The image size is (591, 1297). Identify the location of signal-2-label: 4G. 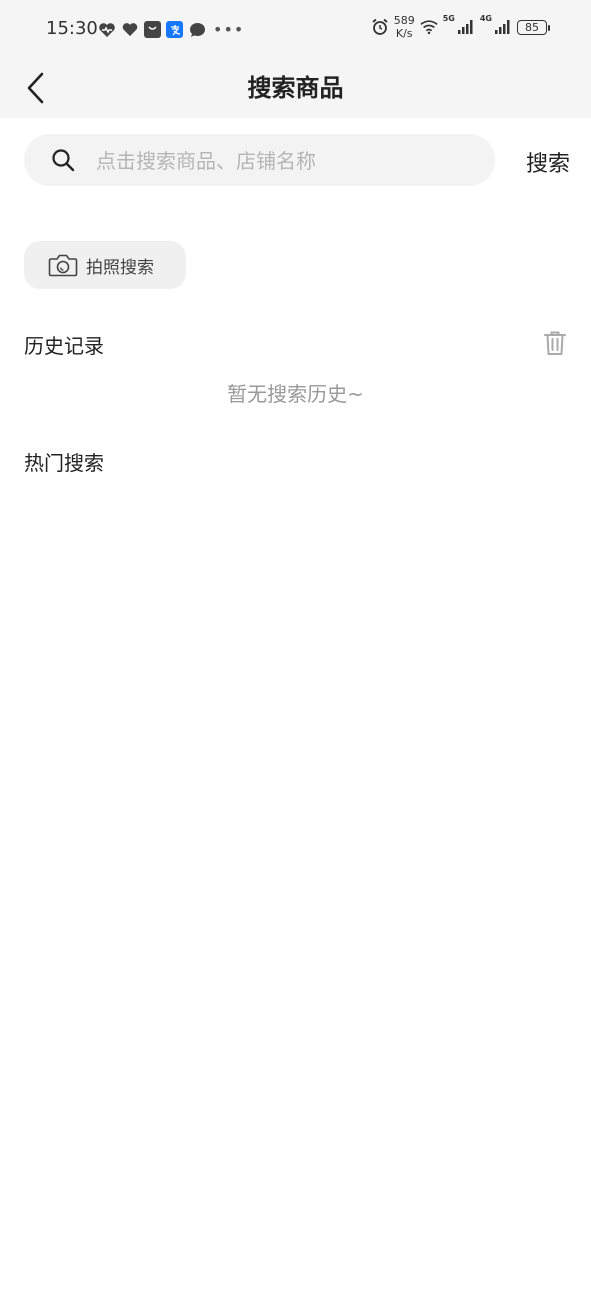
(485, 18).